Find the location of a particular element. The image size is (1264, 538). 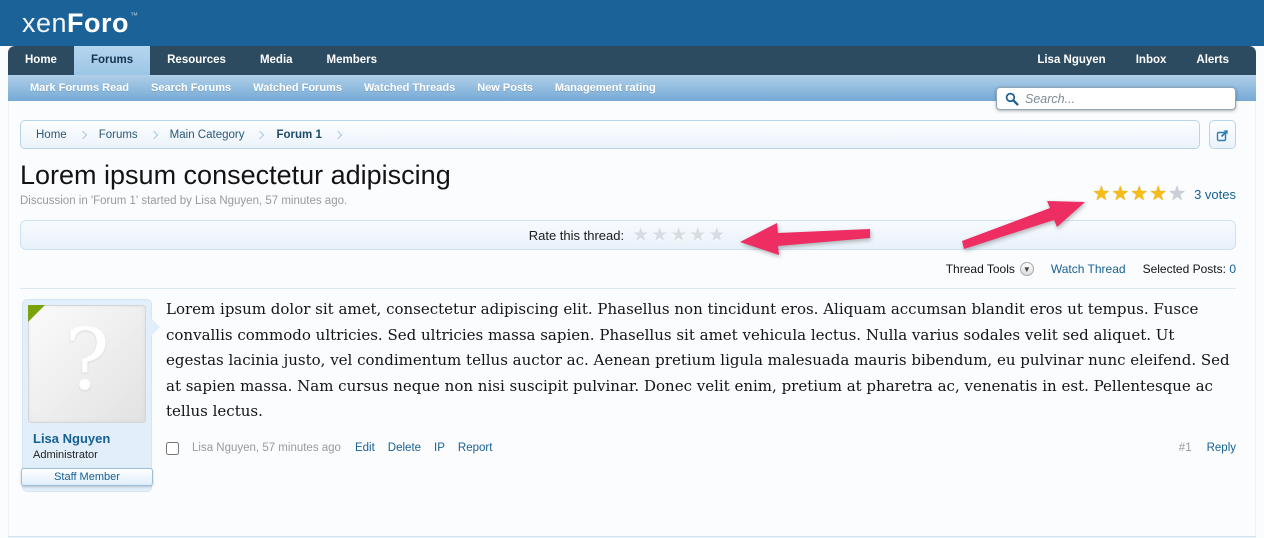

breadcrumb-forum-1: Forum 1 is located at coordinates (298, 135).